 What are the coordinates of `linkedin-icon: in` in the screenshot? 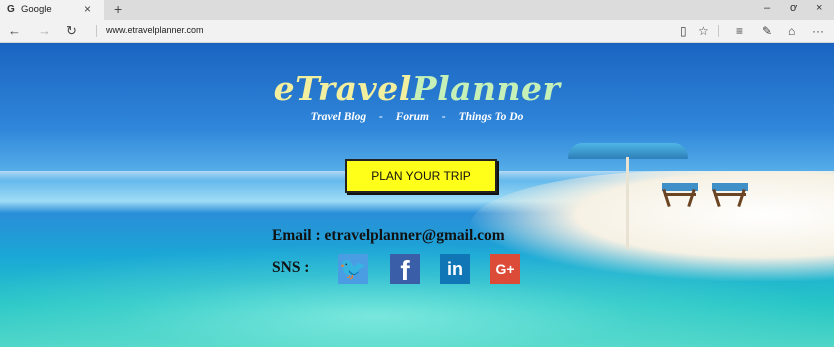 It's located at (455, 269).